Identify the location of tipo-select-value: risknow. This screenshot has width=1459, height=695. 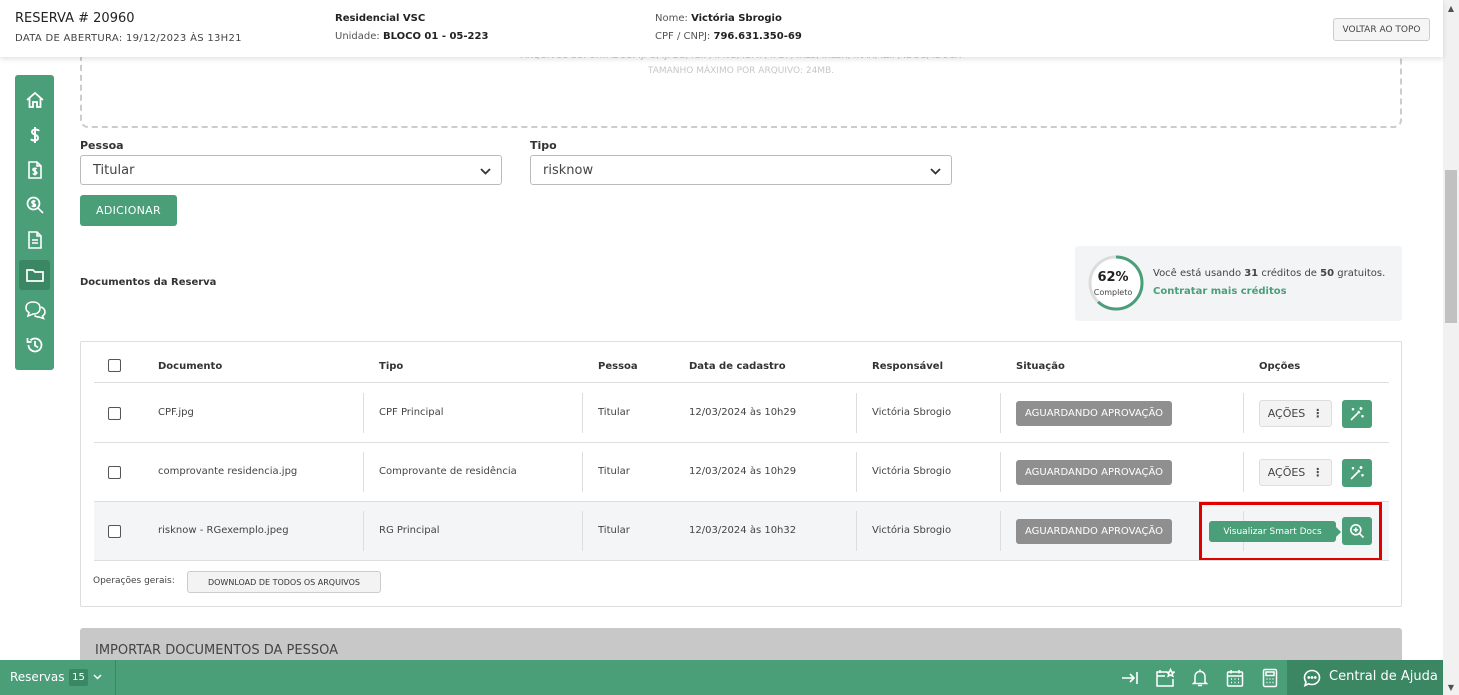
(568, 170).